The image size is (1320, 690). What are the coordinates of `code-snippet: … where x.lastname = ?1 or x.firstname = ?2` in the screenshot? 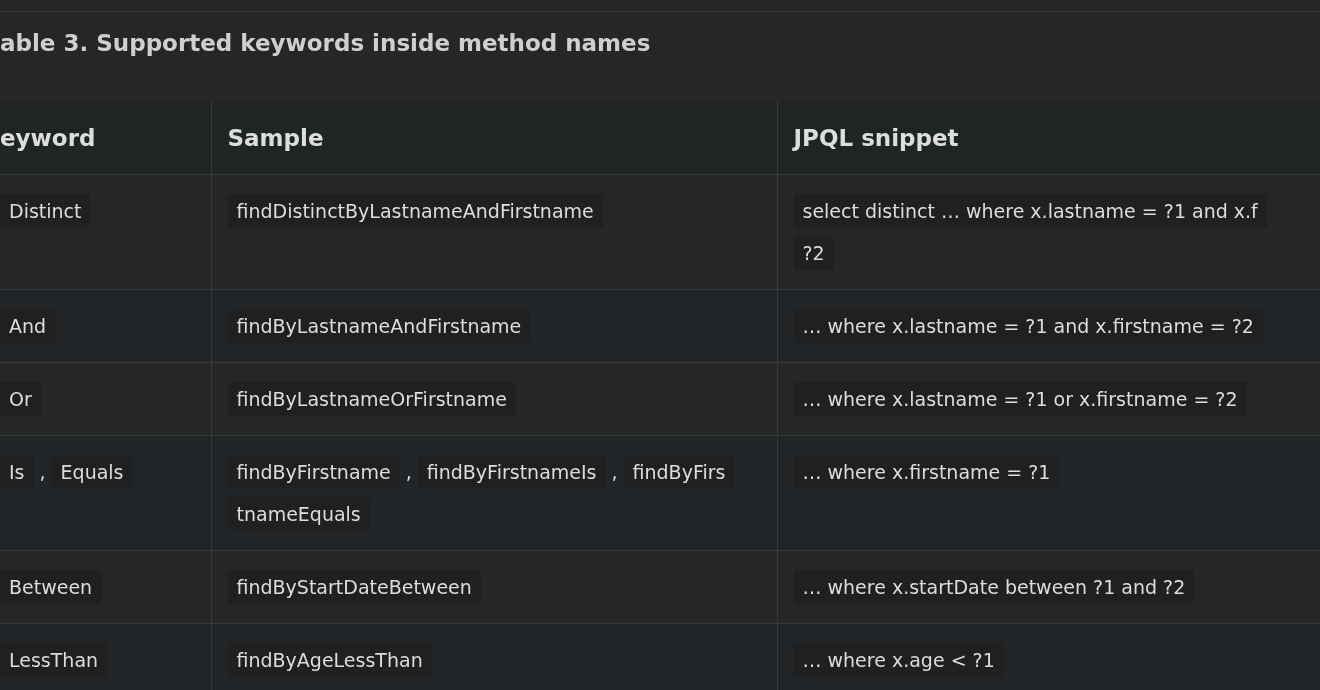 It's located at (1020, 399).